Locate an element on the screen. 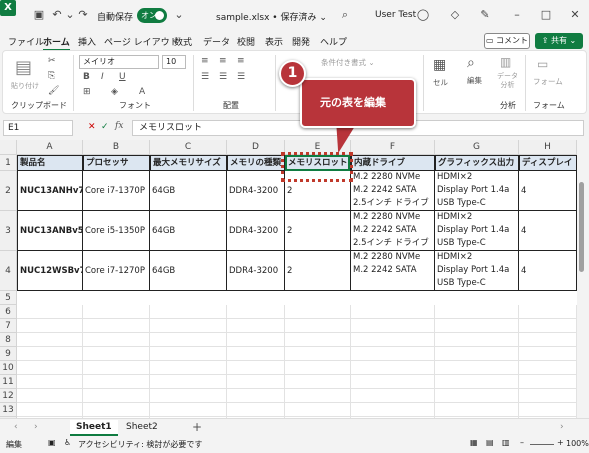  edit-label: 編集 is located at coordinates (474, 80).